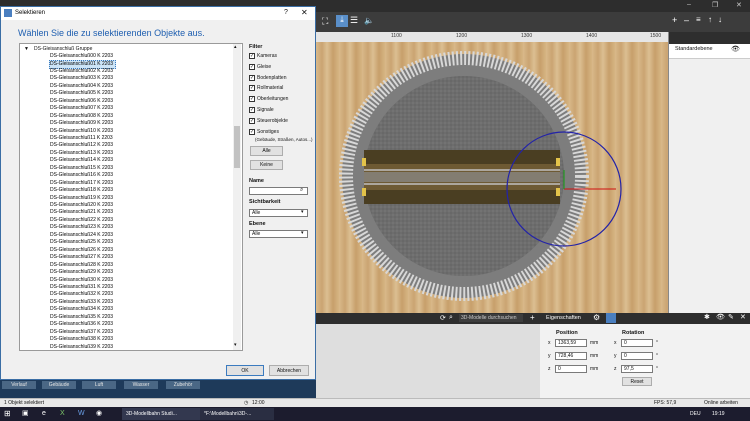 This screenshot has height=421, width=750. Describe the element at coordinates (245, 370) in the screenshot. I see `ok-button: OK` at that location.